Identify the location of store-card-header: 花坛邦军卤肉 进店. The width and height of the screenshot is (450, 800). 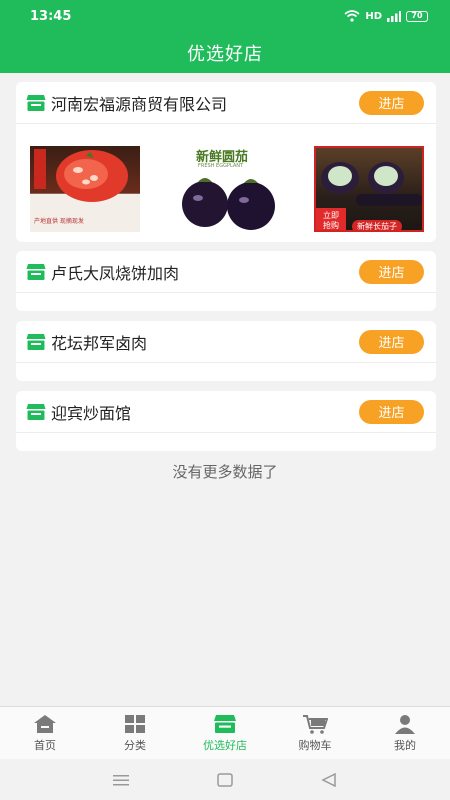
(226, 342).